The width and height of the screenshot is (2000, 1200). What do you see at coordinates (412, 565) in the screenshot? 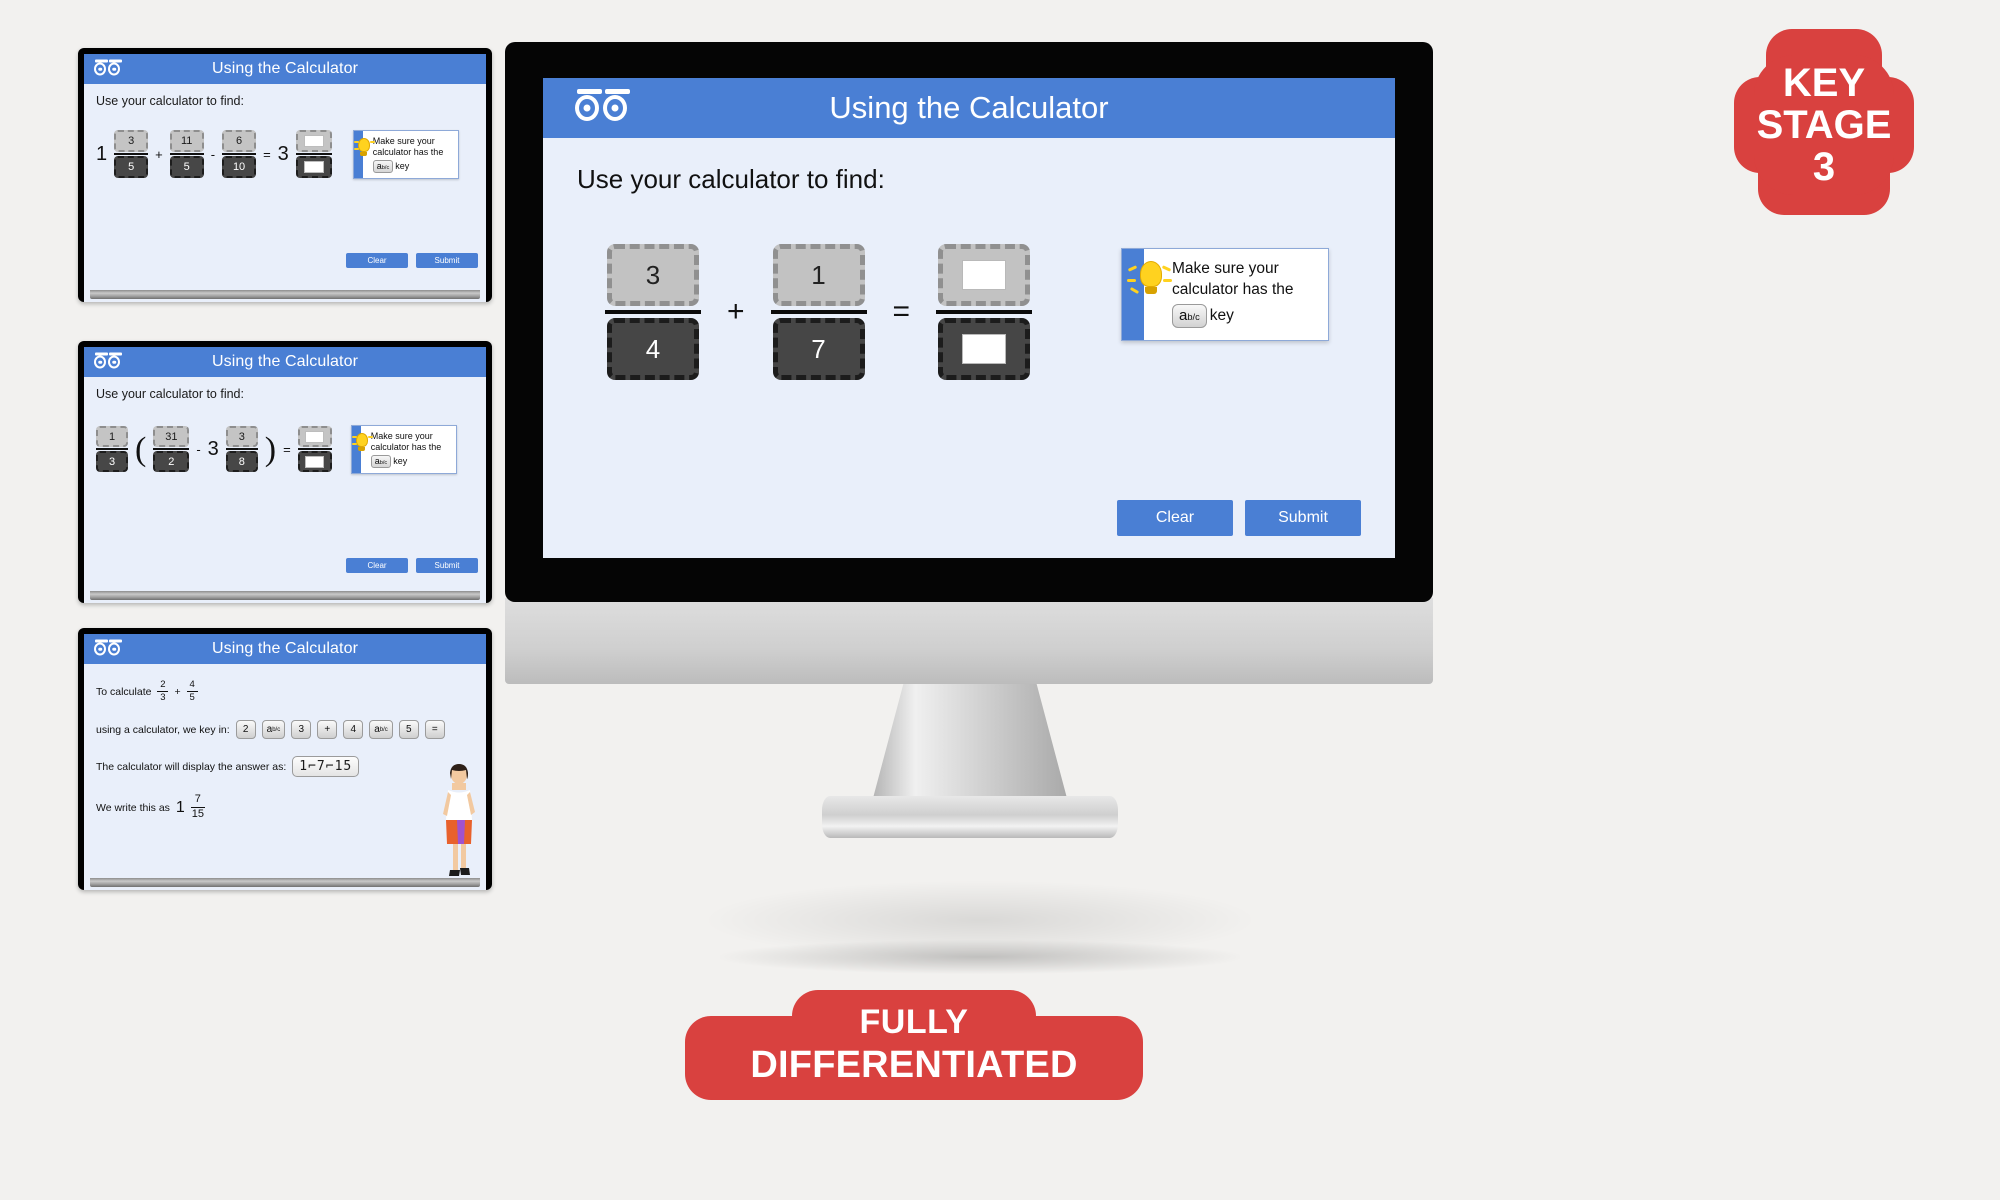
I see `thumb2-buttons: Clear Submit` at bounding box center [412, 565].